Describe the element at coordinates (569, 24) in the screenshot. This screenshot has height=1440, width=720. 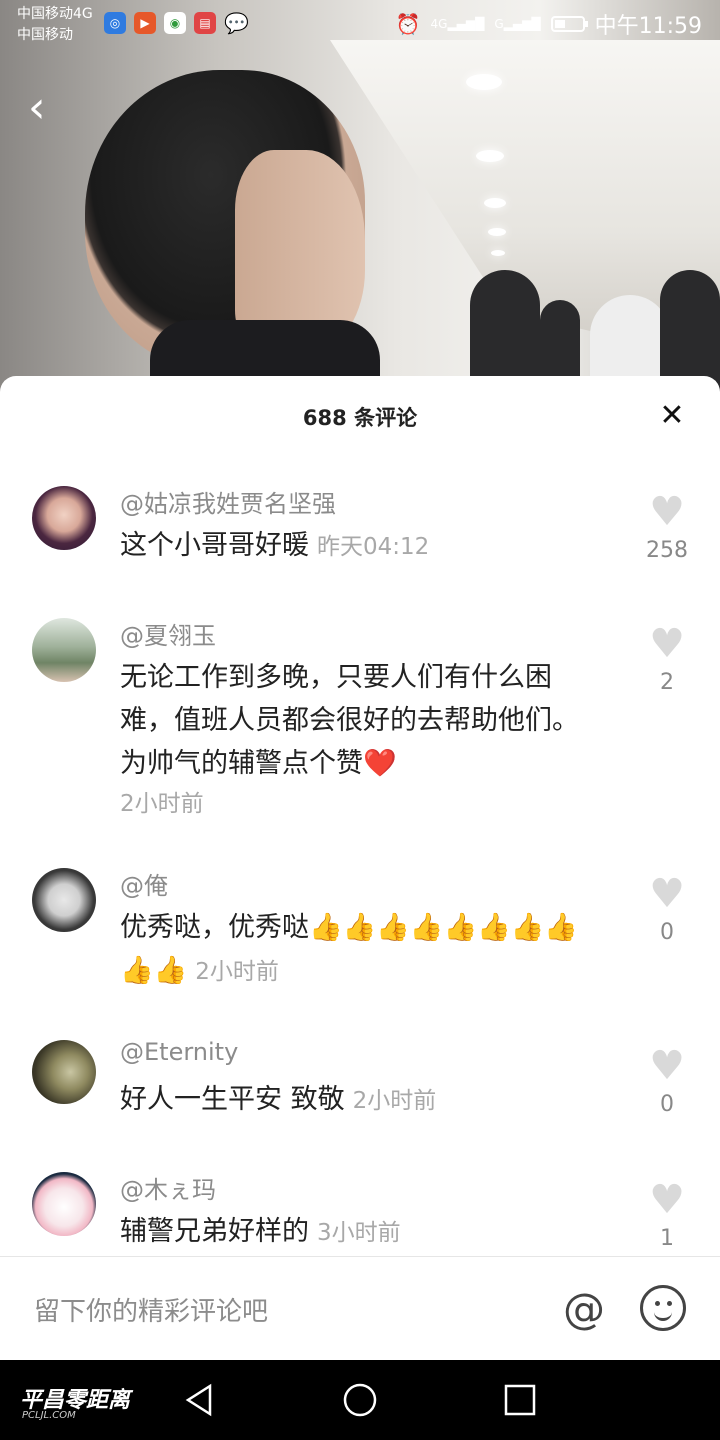
I see `battery-icon` at that location.